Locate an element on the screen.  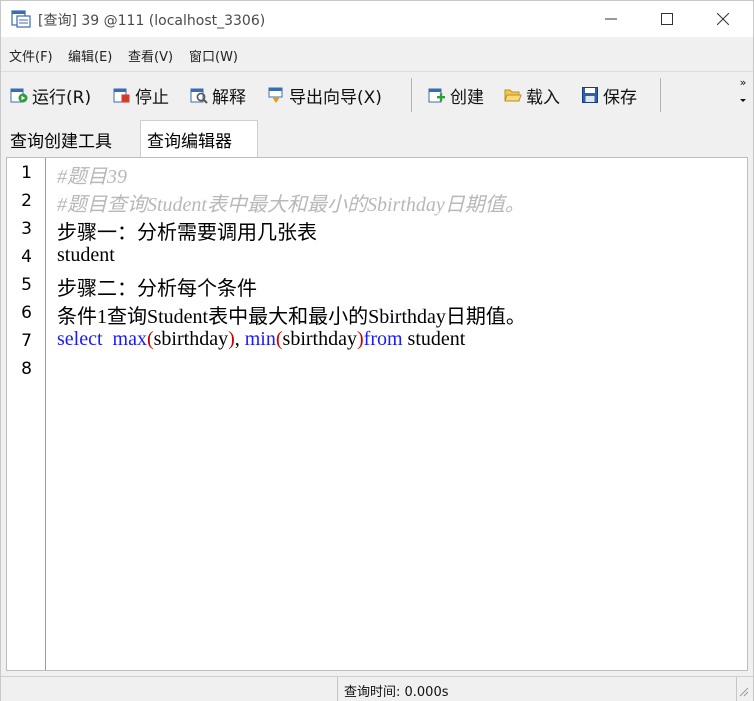
menu-bar: 文件(F) 编辑(E) 查看(V) 窗口(W) is located at coordinates (377, 54).